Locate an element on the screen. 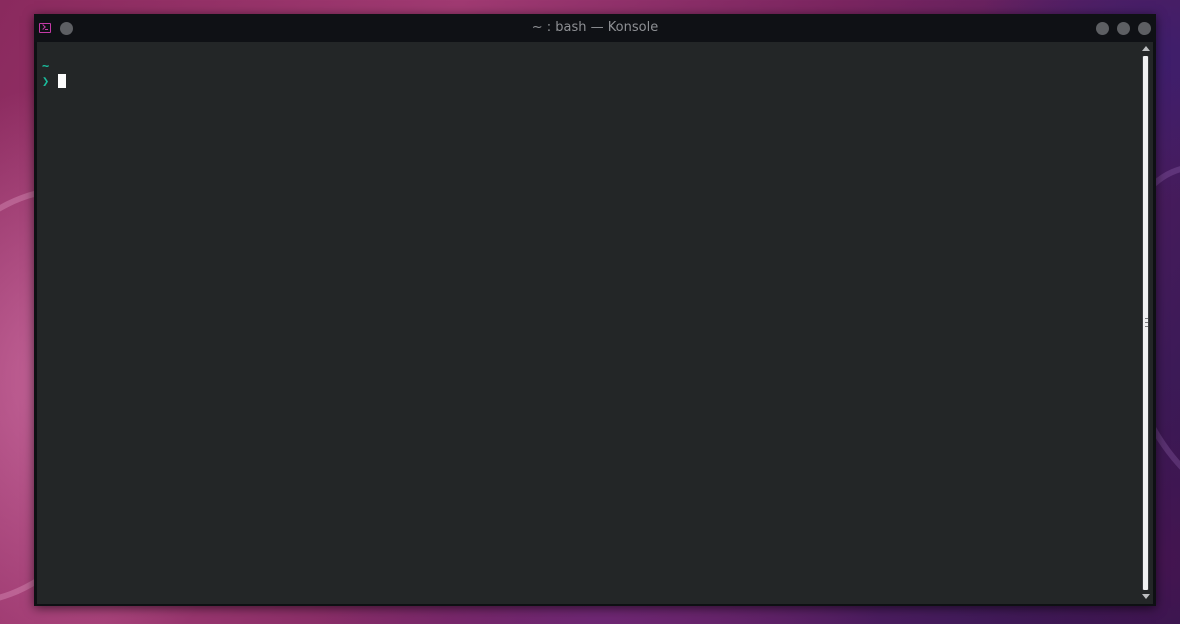 This screenshot has height=624, width=1180. scroll-track is located at coordinates (1145, 323).